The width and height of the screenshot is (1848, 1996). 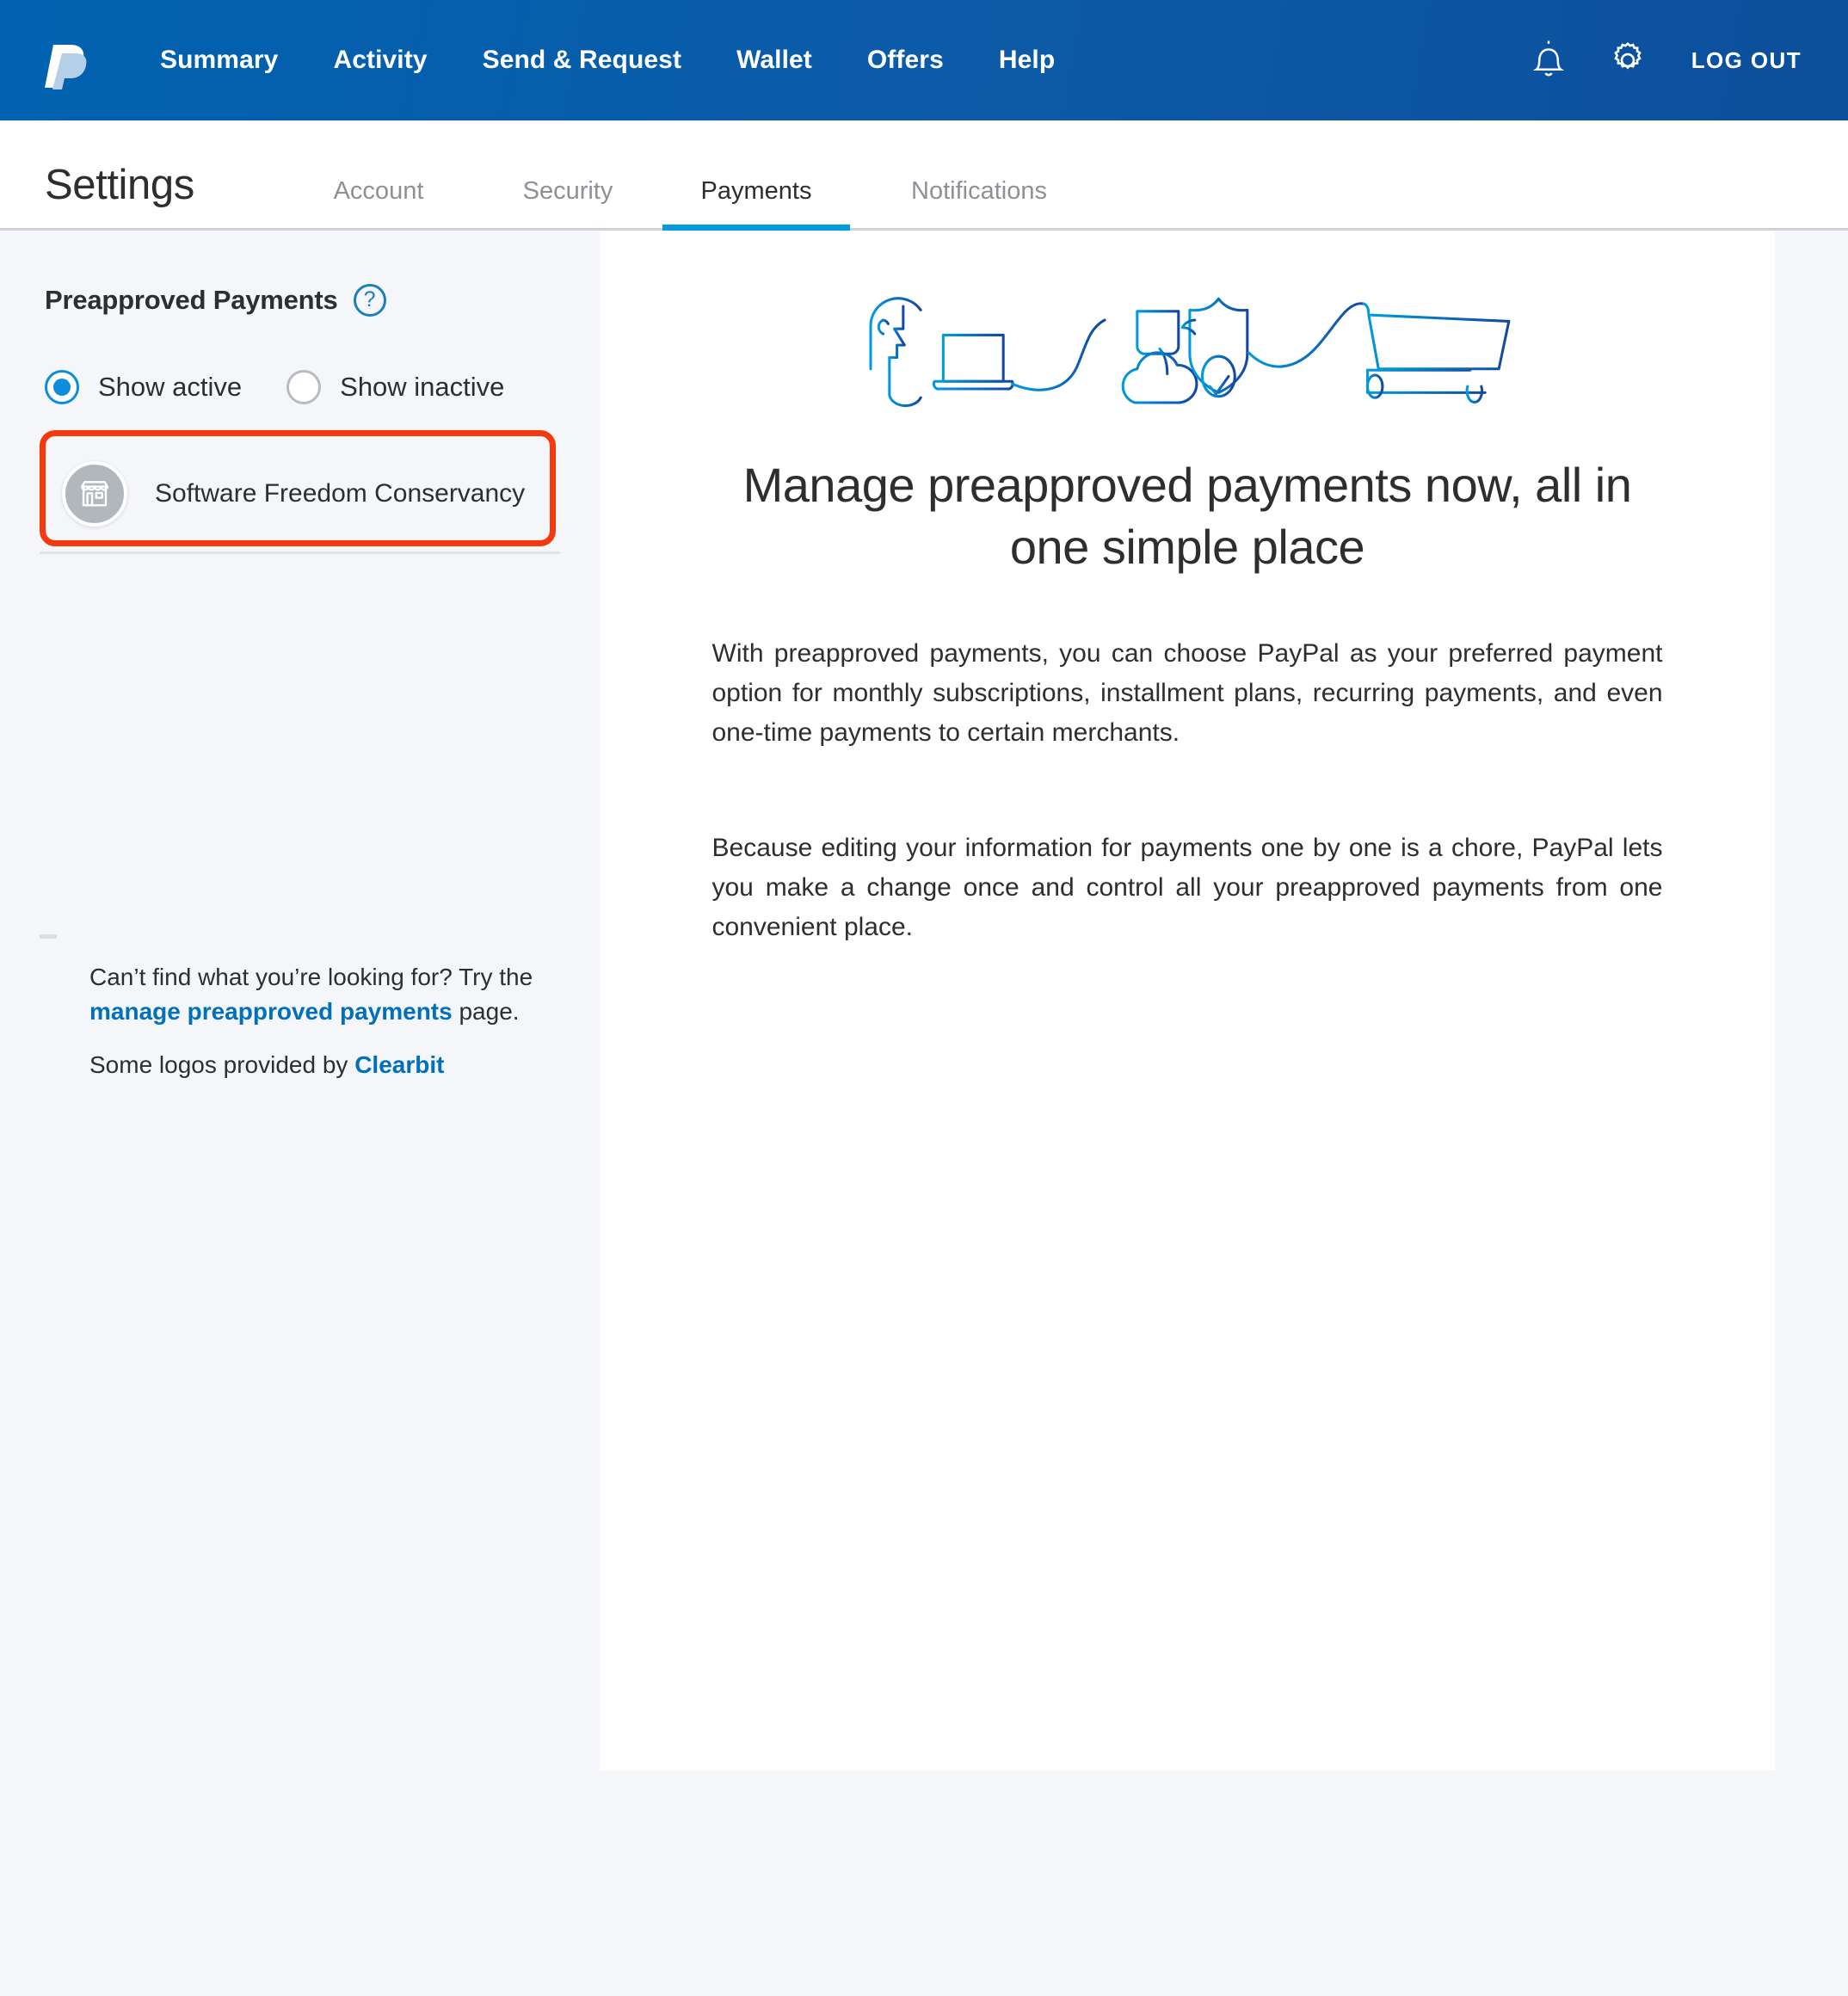 What do you see at coordinates (222, 1064) in the screenshot?
I see `footer-logos-text-before: Some logos provided by` at bounding box center [222, 1064].